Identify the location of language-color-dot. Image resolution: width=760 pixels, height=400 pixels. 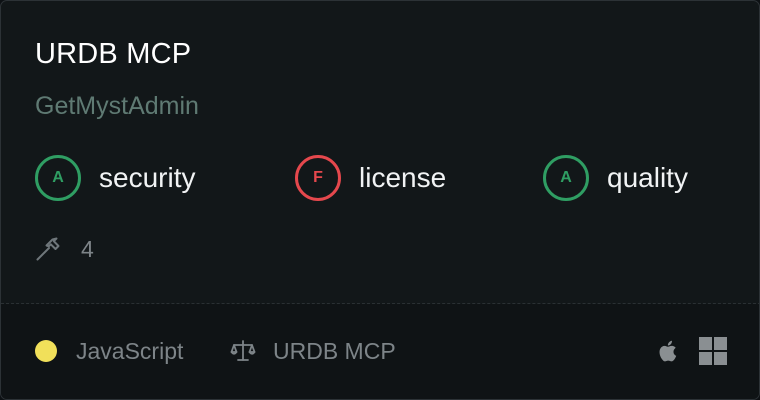
(46, 351).